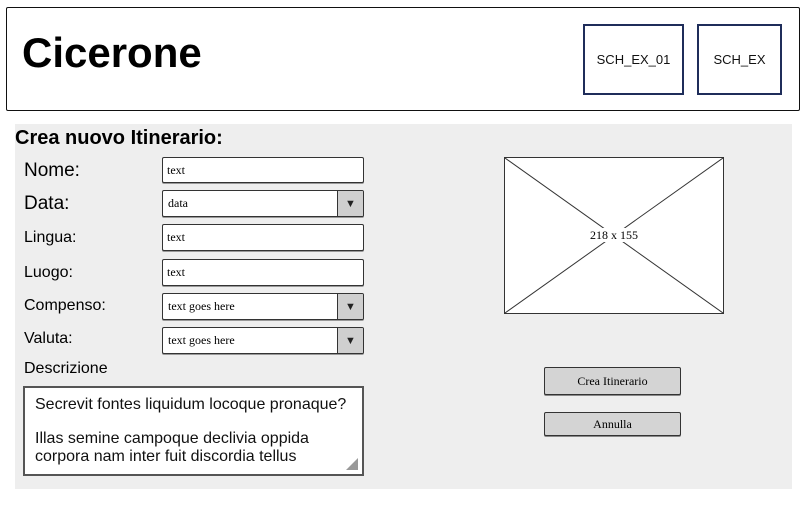  I want to click on descrizione-label: Descrizione, so click(66, 368).